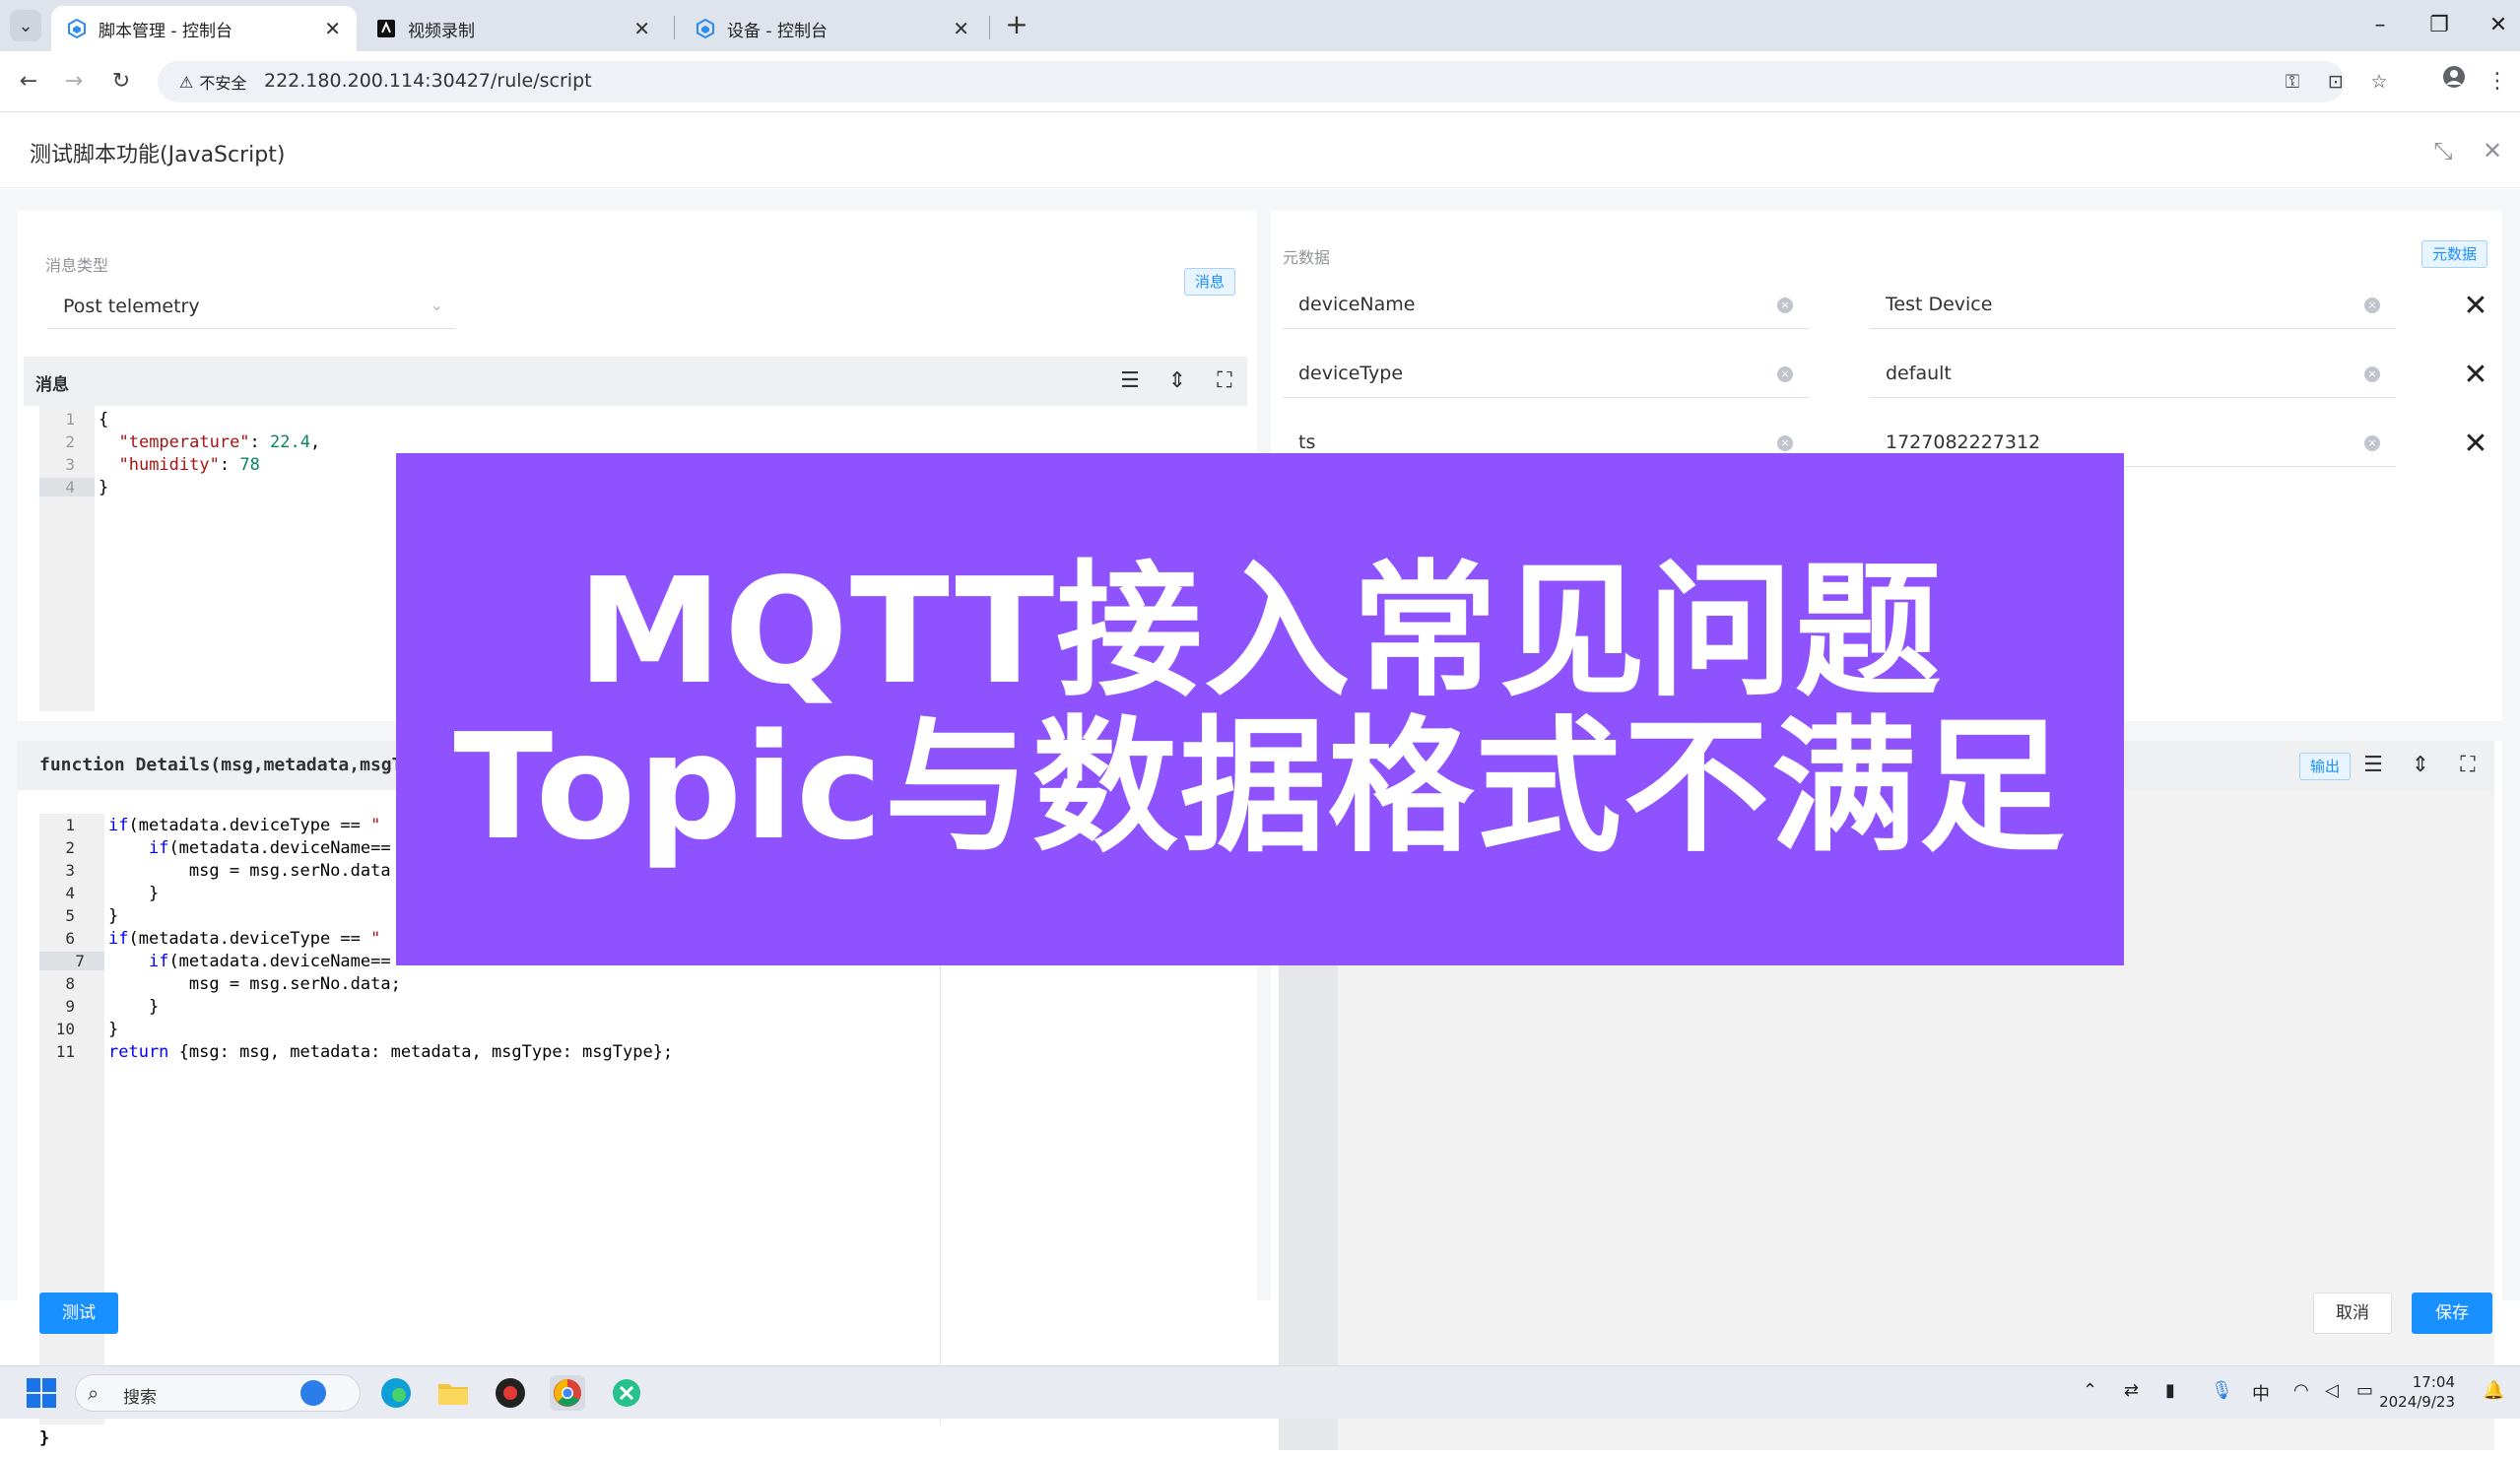 This screenshot has height=1458, width=2520. What do you see at coordinates (510, 1393) in the screenshot?
I see `screen-recorder-icon` at bounding box center [510, 1393].